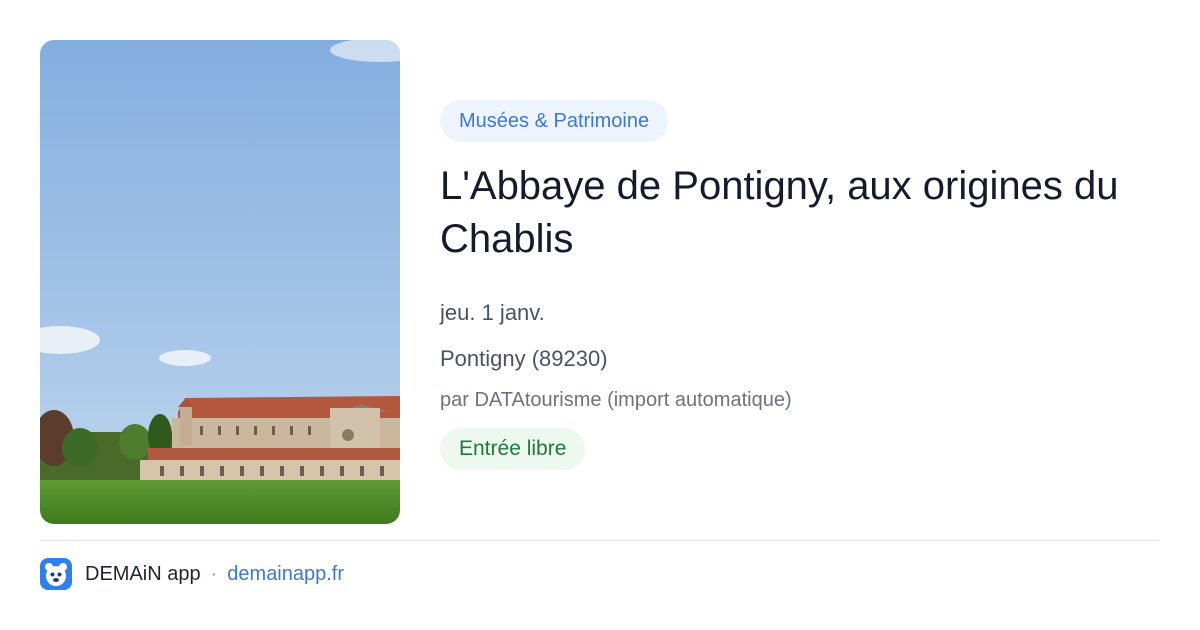 The image size is (1200, 630). What do you see at coordinates (554, 121) in the screenshot?
I see `category-badge: Musées & Patrimoine` at bounding box center [554, 121].